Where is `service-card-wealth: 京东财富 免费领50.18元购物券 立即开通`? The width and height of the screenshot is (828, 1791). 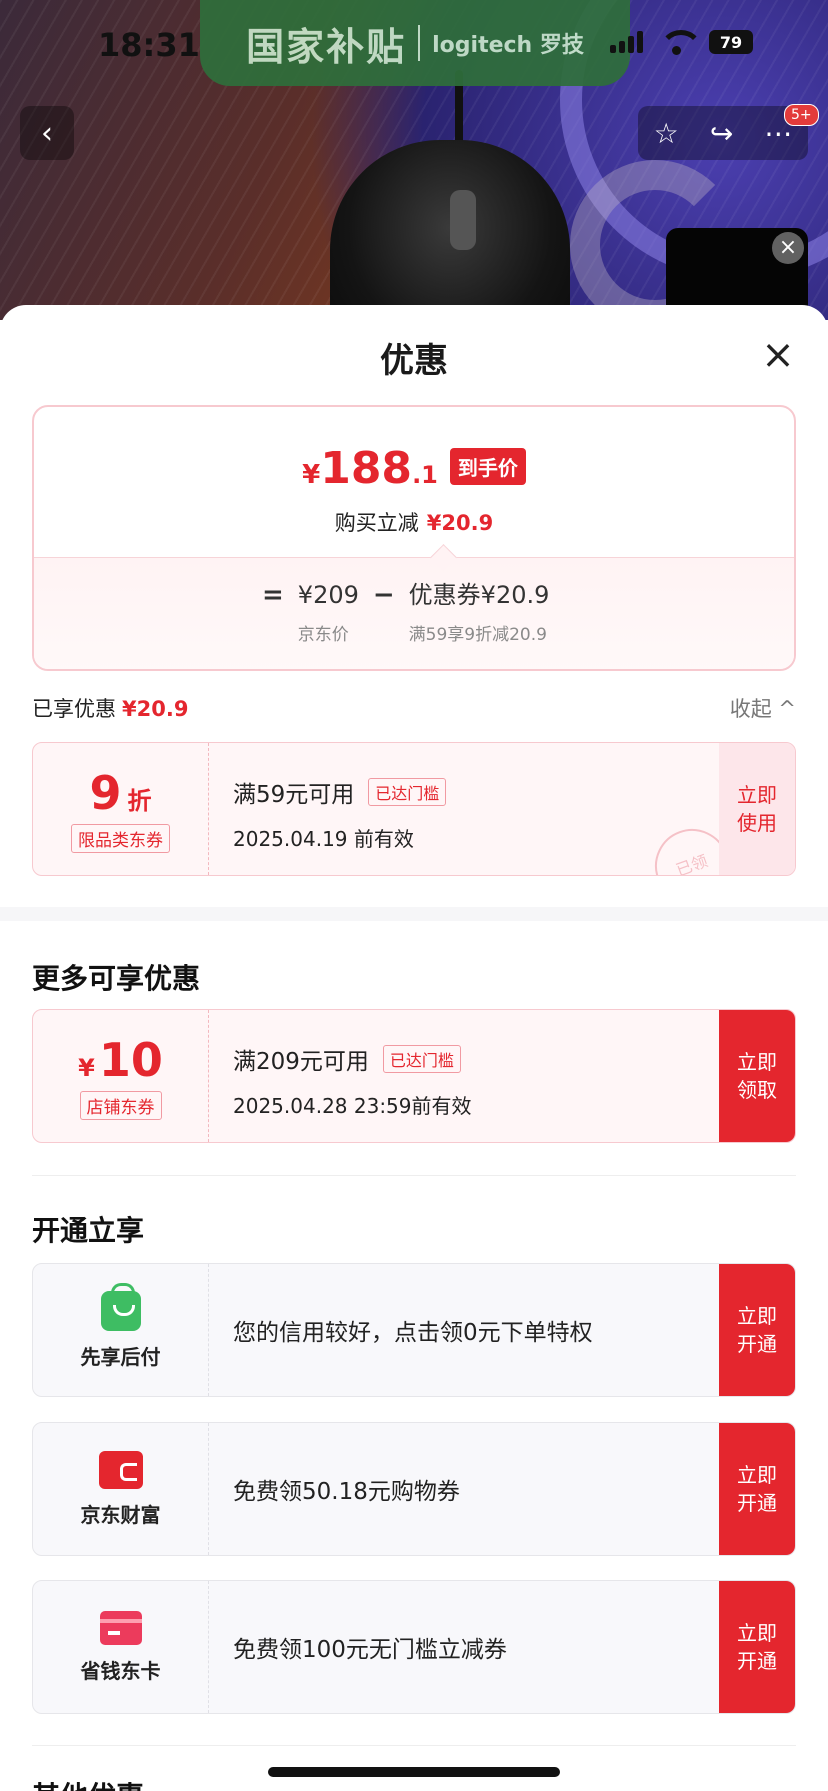 service-card-wealth: 京东财富 免费领50.18元购物券 立即开通 is located at coordinates (414, 1489).